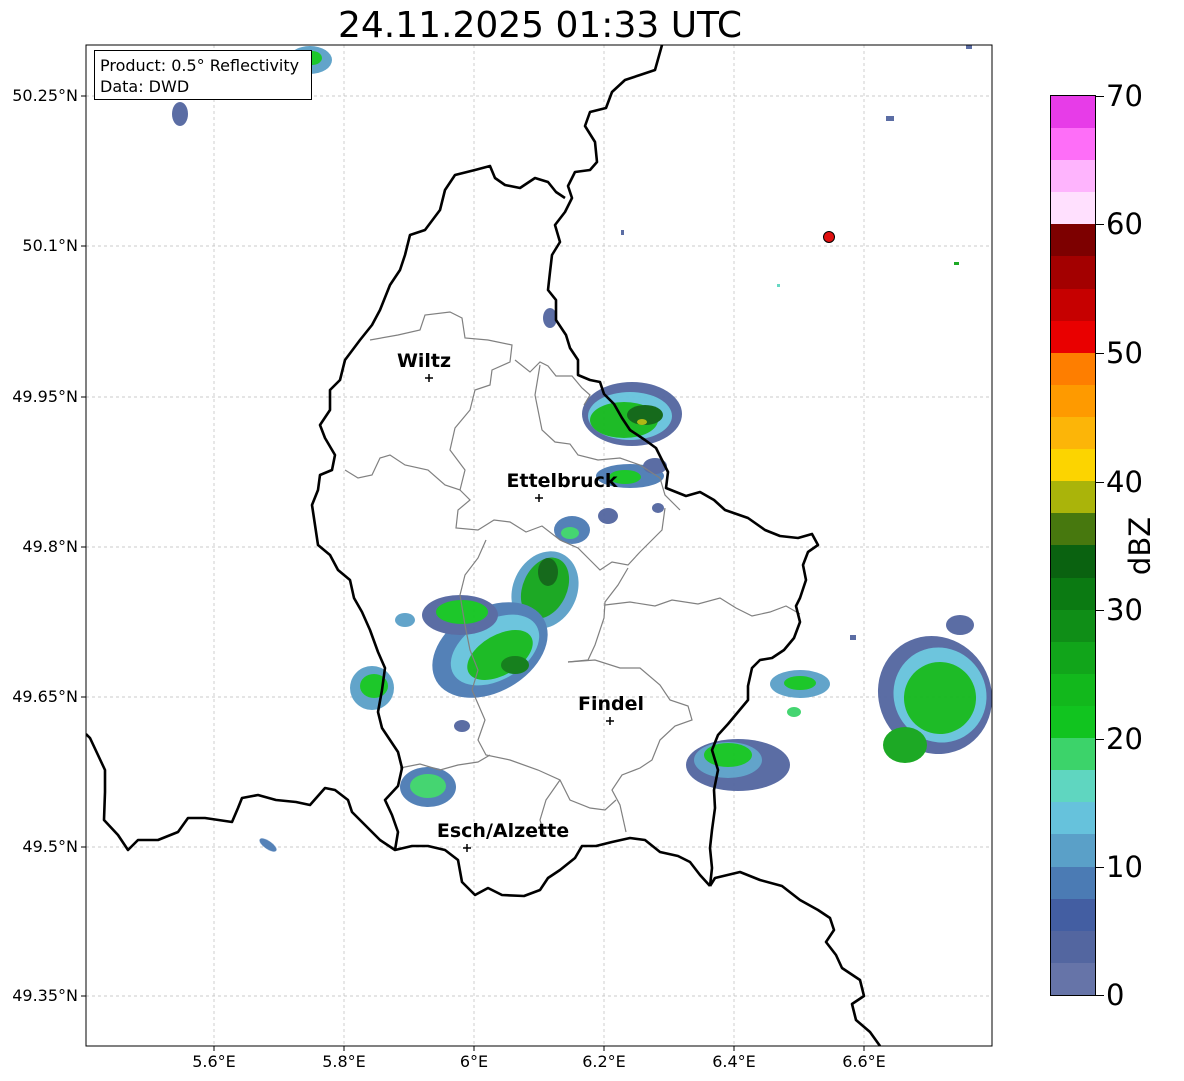  I want to click on lon-tick-label: 6.6°E, so click(864, 1061).